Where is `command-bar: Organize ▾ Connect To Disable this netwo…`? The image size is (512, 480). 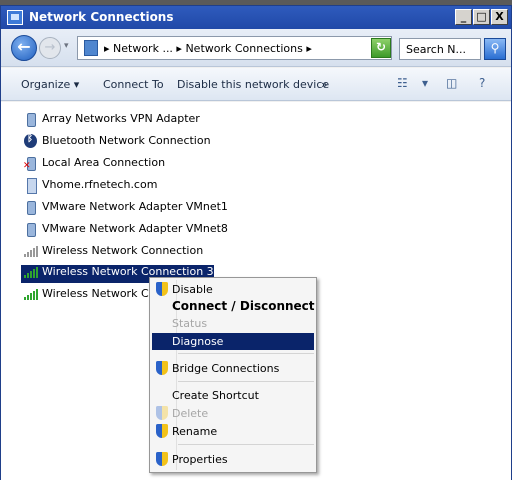 command-bar: Organize ▾ Connect To Disable this netwo… is located at coordinates (256, 84).